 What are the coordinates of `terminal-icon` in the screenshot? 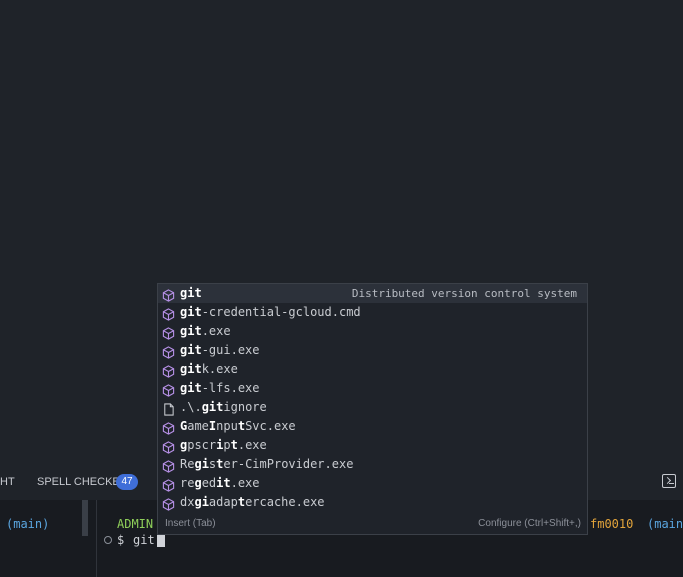 It's located at (669, 481).